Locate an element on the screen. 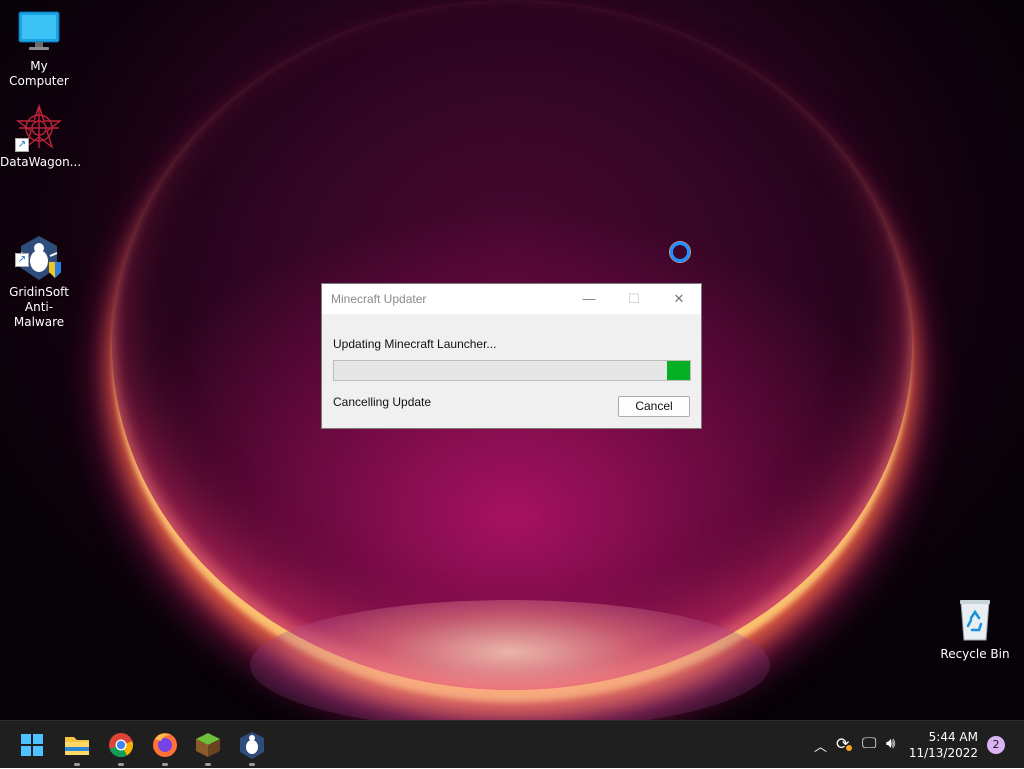 The width and height of the screenshot is (1024, 769). close-button: ✕ is located at coordinates (679, 299).